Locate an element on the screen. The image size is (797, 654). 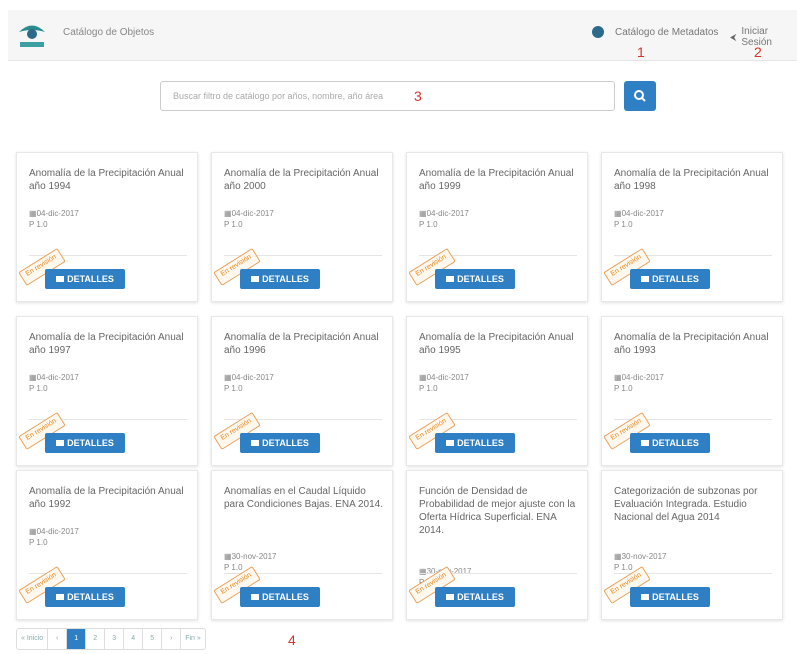
search-button is located at coordinates (640, 96).